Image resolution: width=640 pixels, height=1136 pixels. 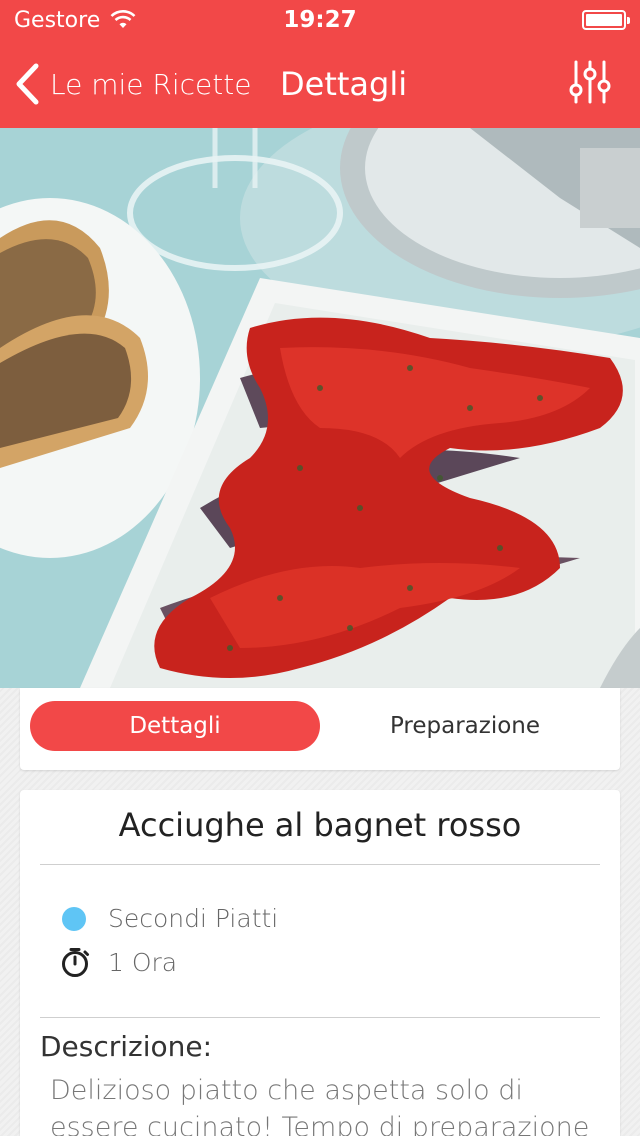 I want to click on tab-preparation: Preparazione, so click(x=465, y=726).